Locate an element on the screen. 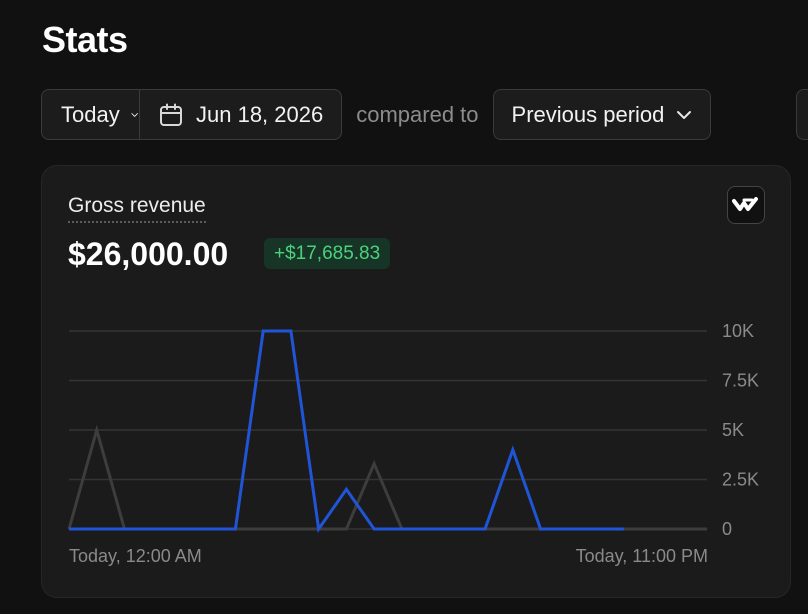 The image size is (808, 614). page-title: Stats is located at coordinates (85, 39).